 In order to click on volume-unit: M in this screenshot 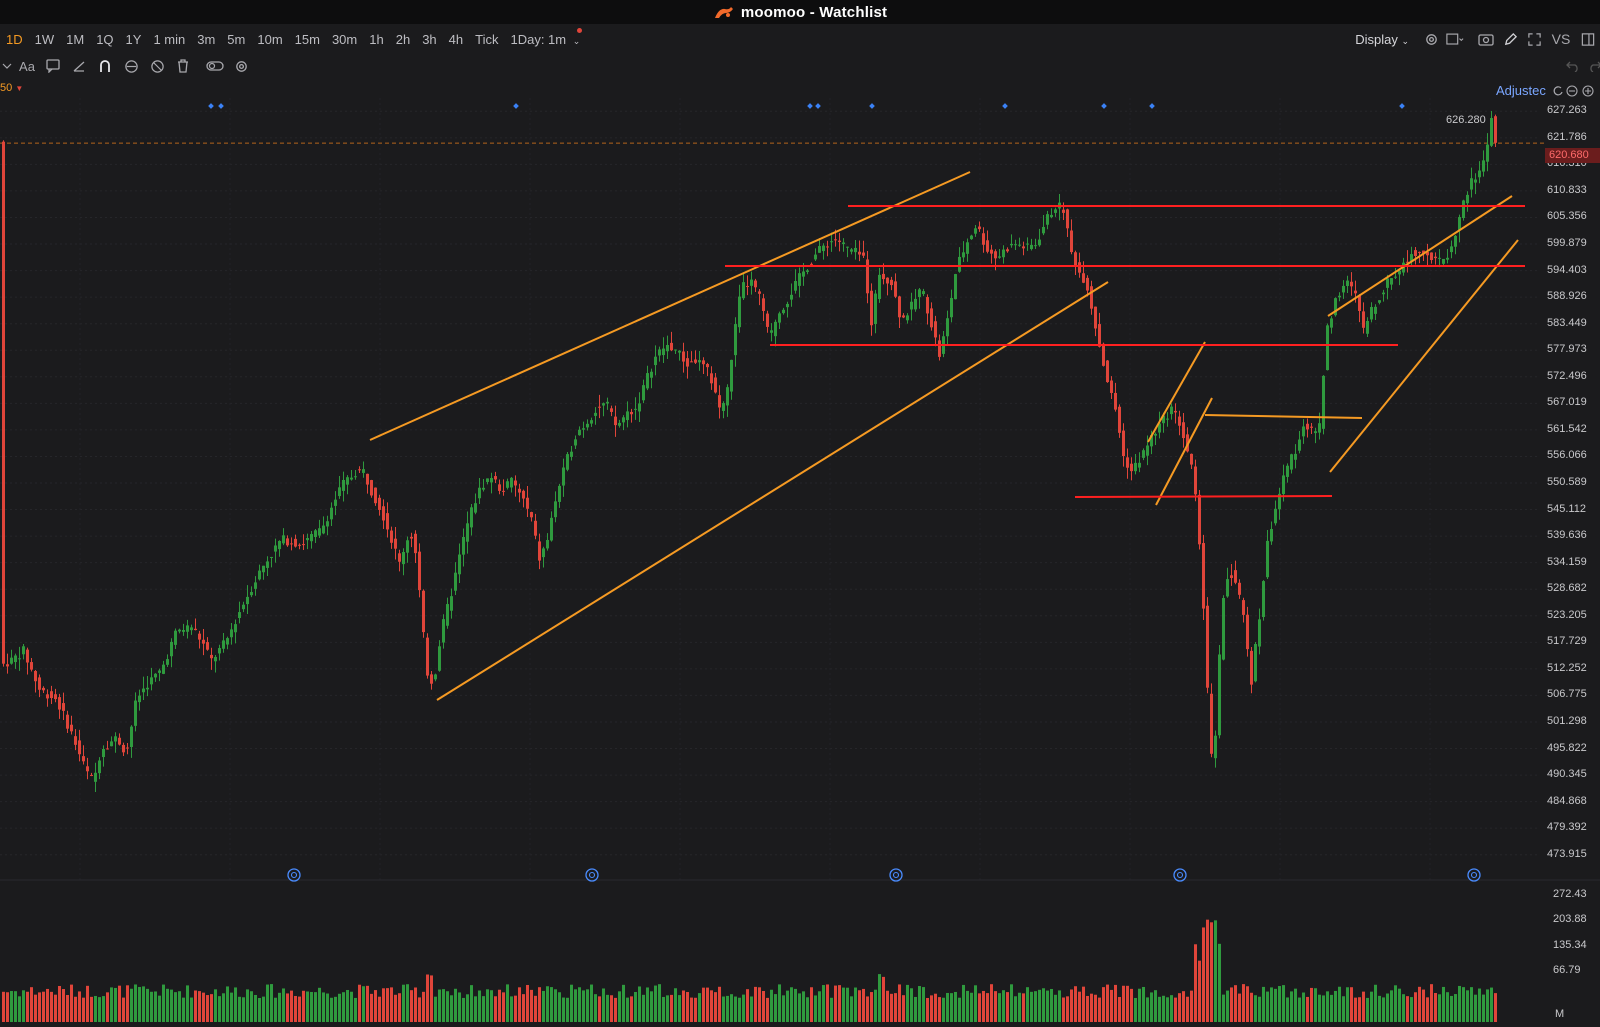, I will do `click(1560, 1014)`.